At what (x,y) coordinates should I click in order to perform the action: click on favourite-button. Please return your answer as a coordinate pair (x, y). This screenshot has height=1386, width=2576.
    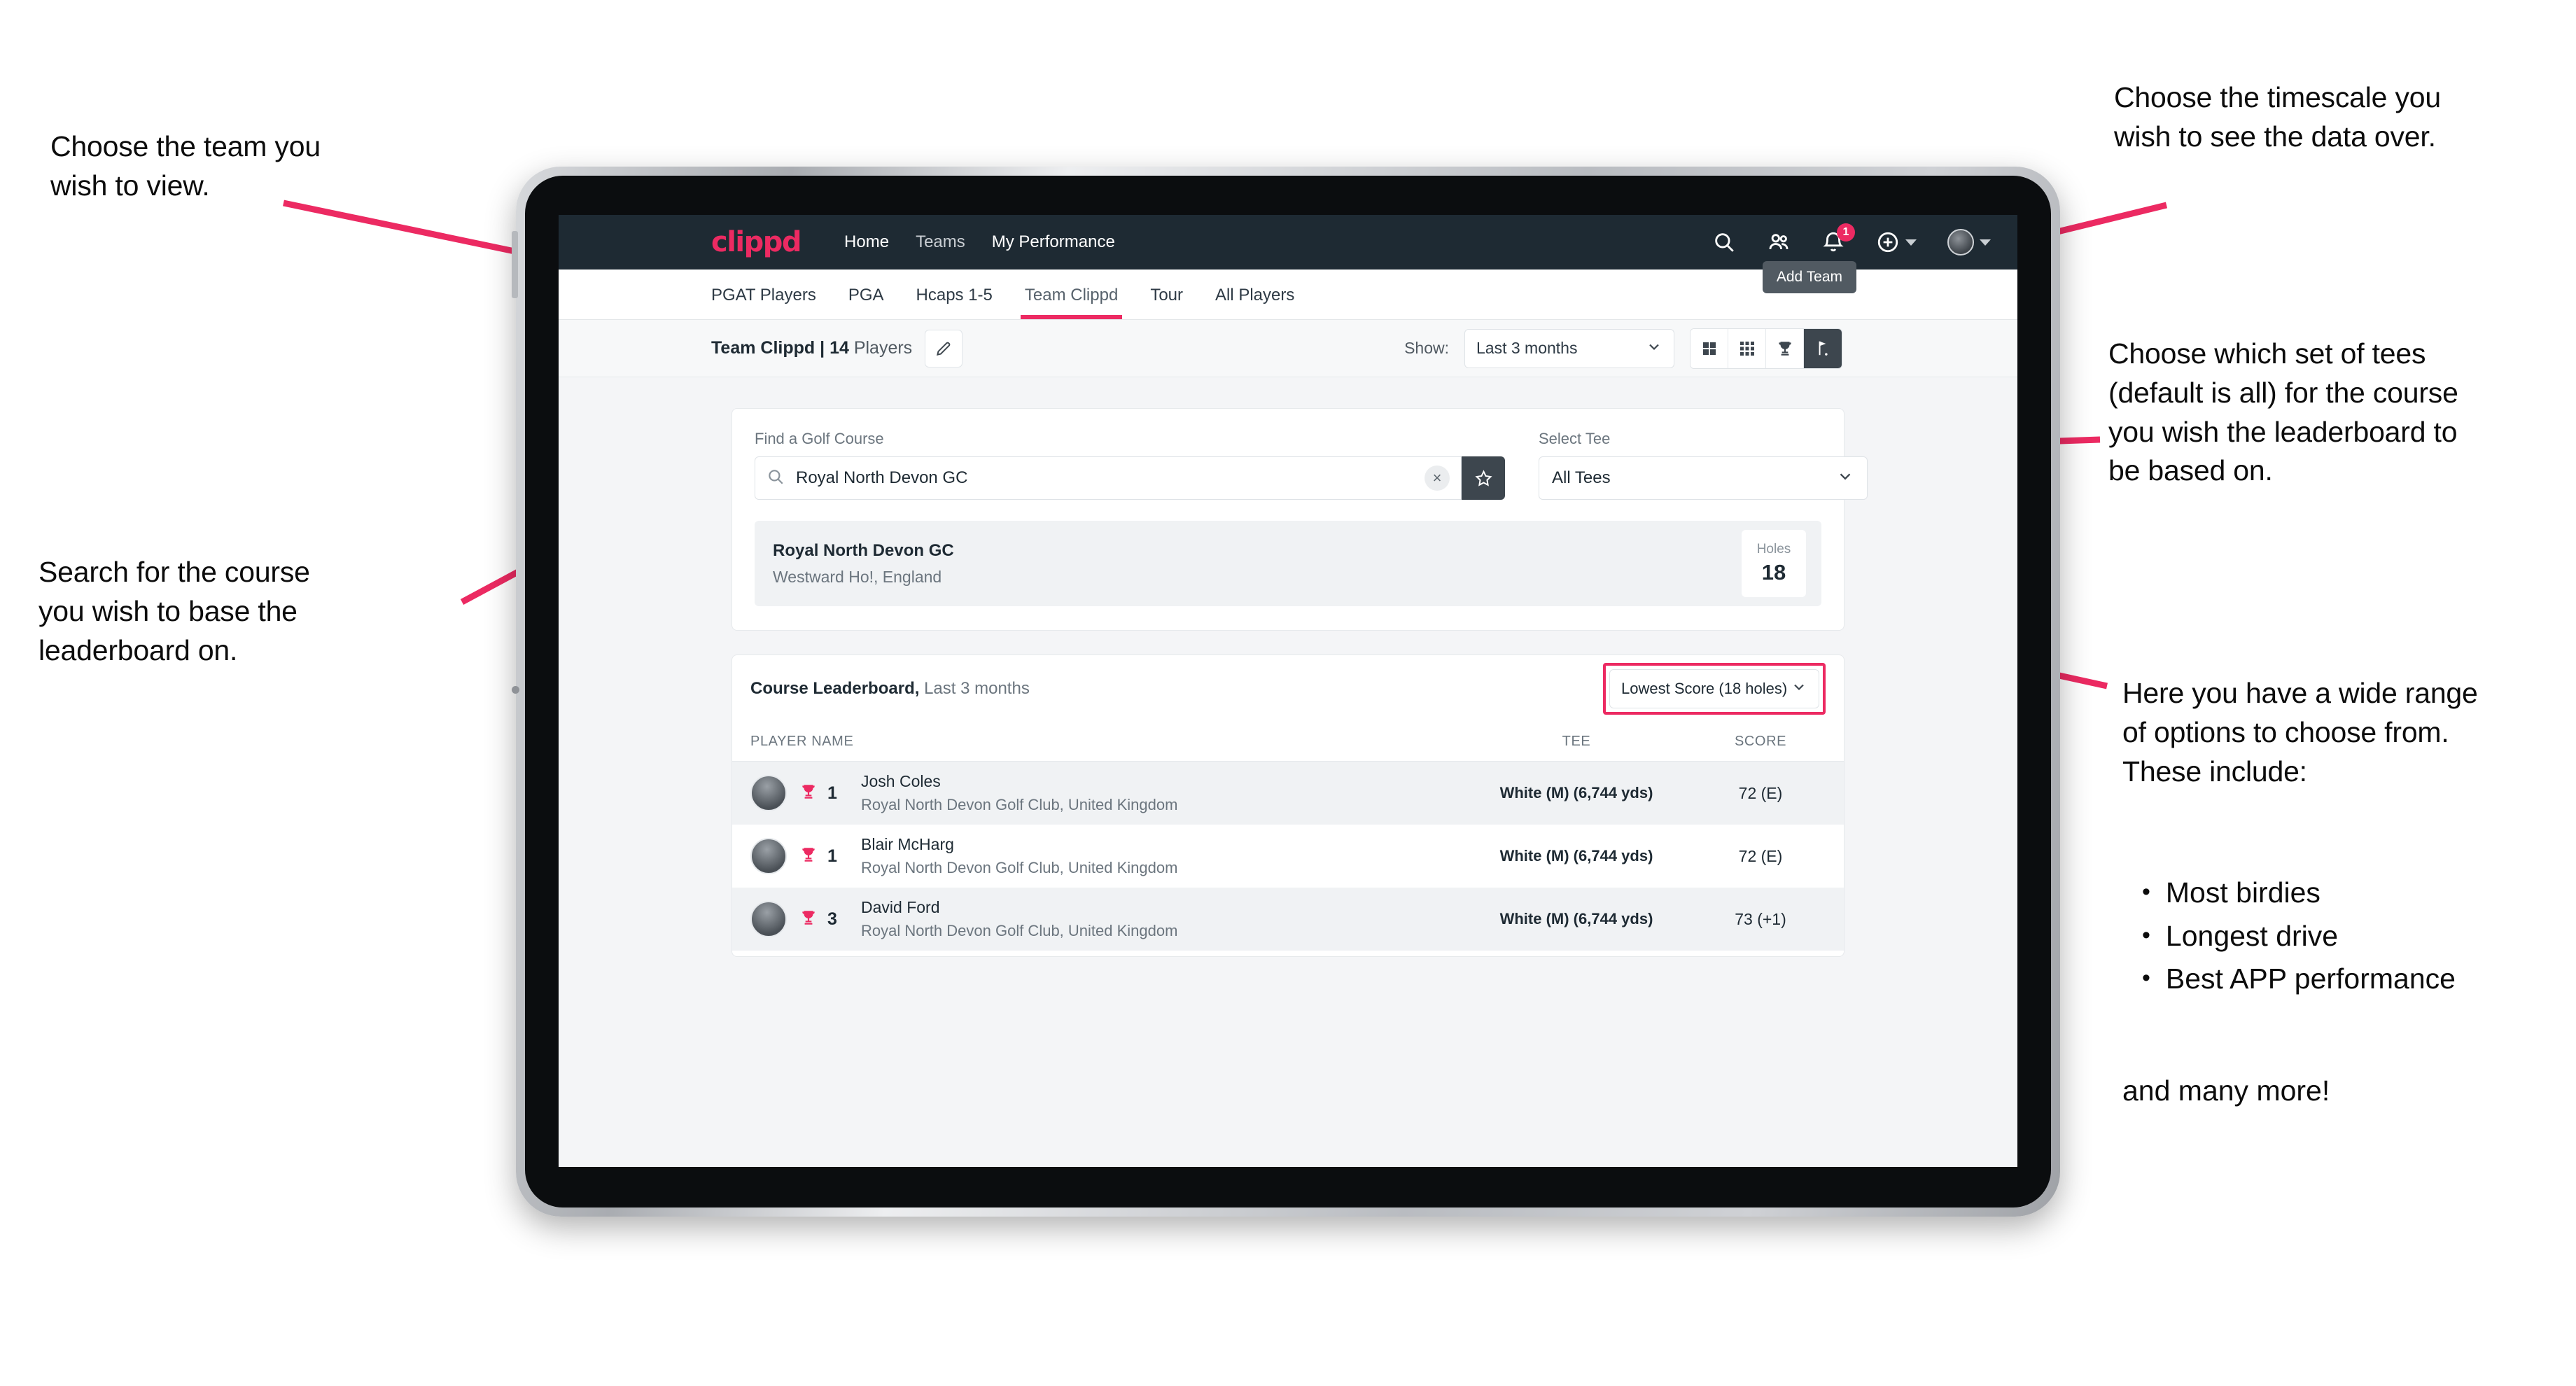
    Looking at the image, I should click on (1483, 478).